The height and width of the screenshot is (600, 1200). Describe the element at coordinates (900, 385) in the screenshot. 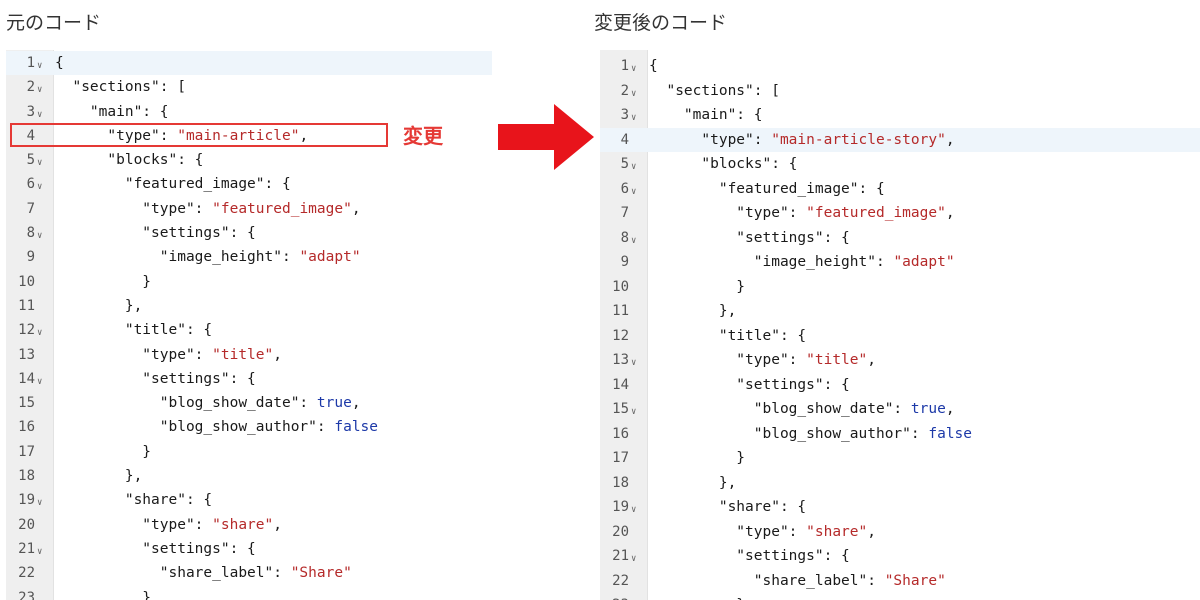

I see `code-line: 14 "settings": {` at that location.